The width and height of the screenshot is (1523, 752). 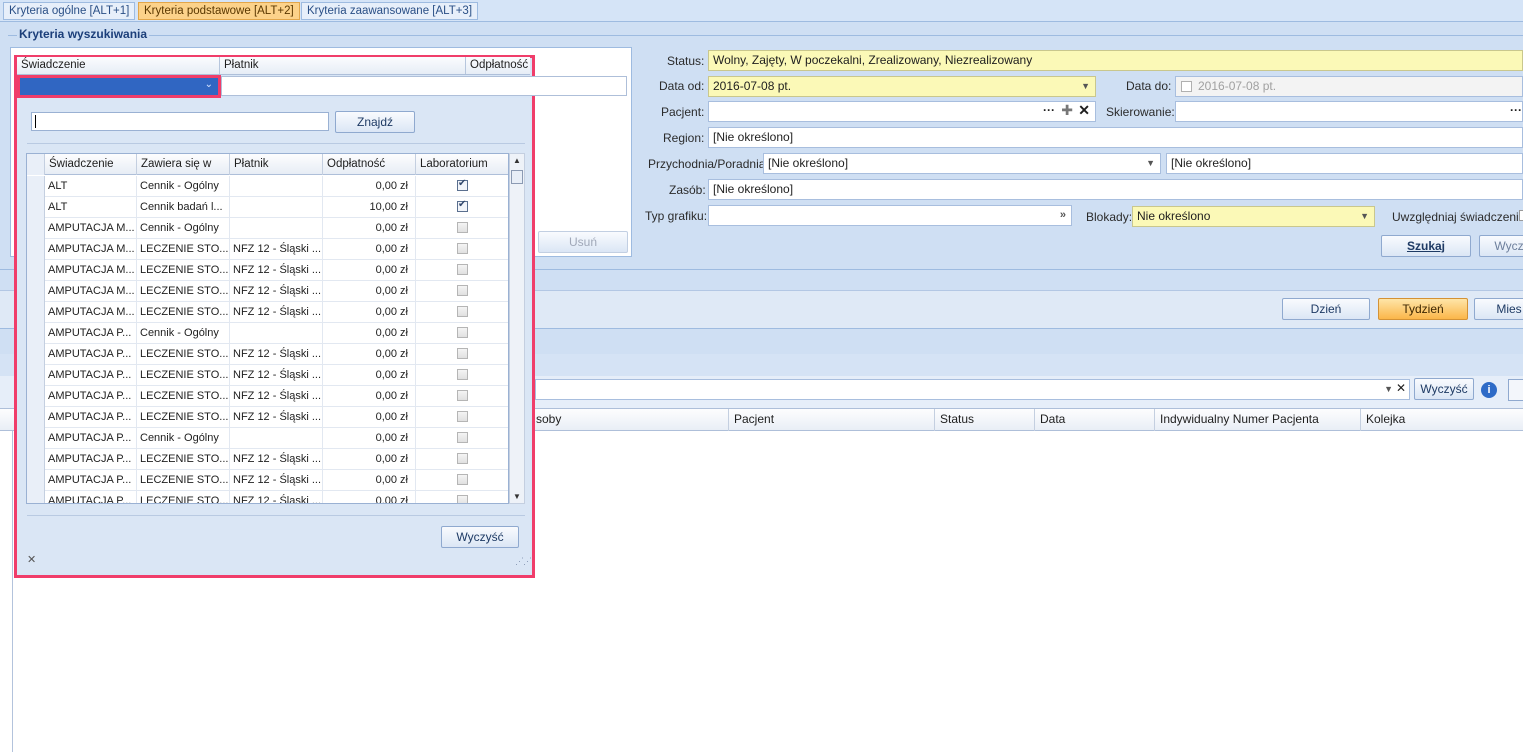 What do you see at coordinates (972, 389) in the screenshot?
I see `filter-field: ▼ ✕` at bounding box center [972, 389].